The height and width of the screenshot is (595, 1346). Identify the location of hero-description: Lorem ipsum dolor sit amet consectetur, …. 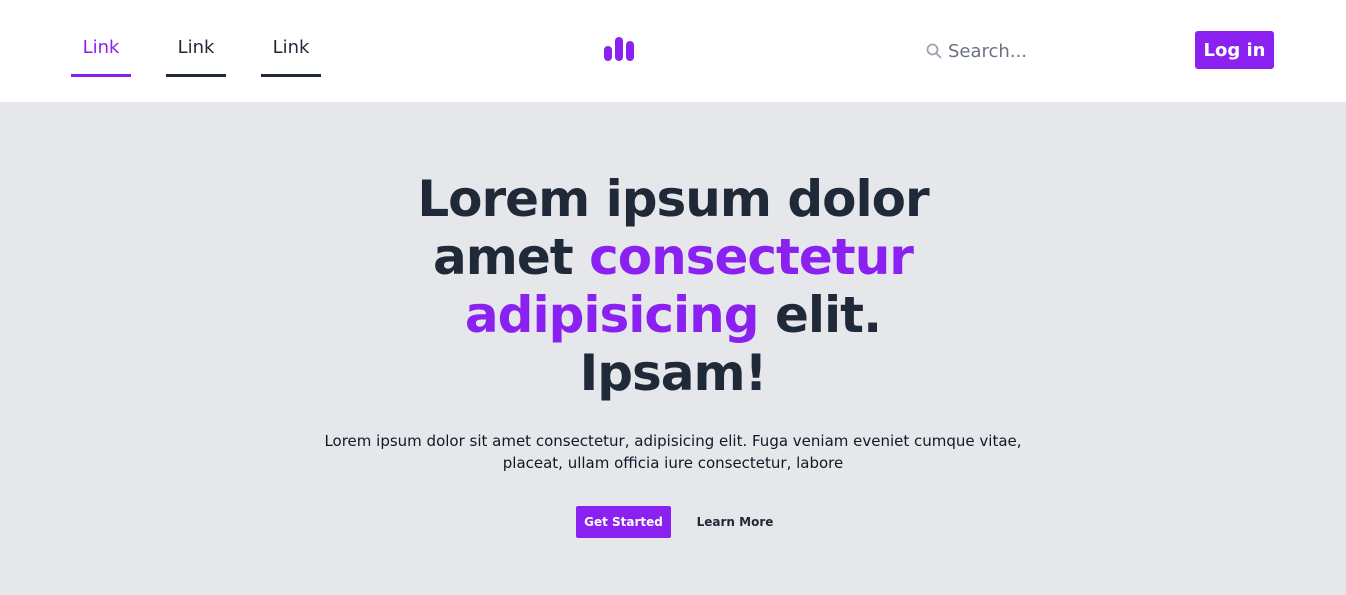
(673, 452).